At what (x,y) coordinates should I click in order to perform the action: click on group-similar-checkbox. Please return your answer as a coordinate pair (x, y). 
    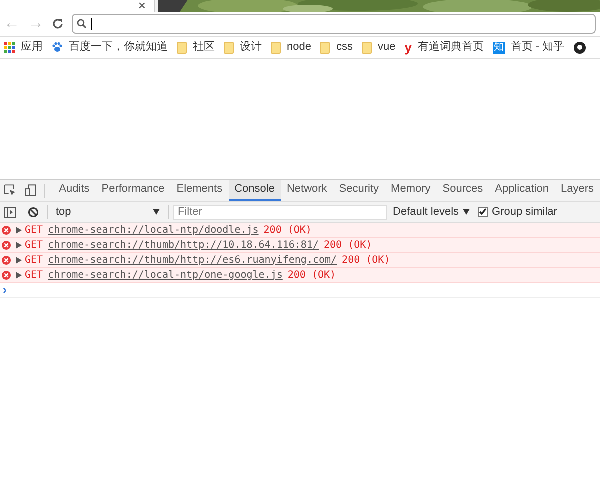
    Looking at the image, I should click on (483, 212).